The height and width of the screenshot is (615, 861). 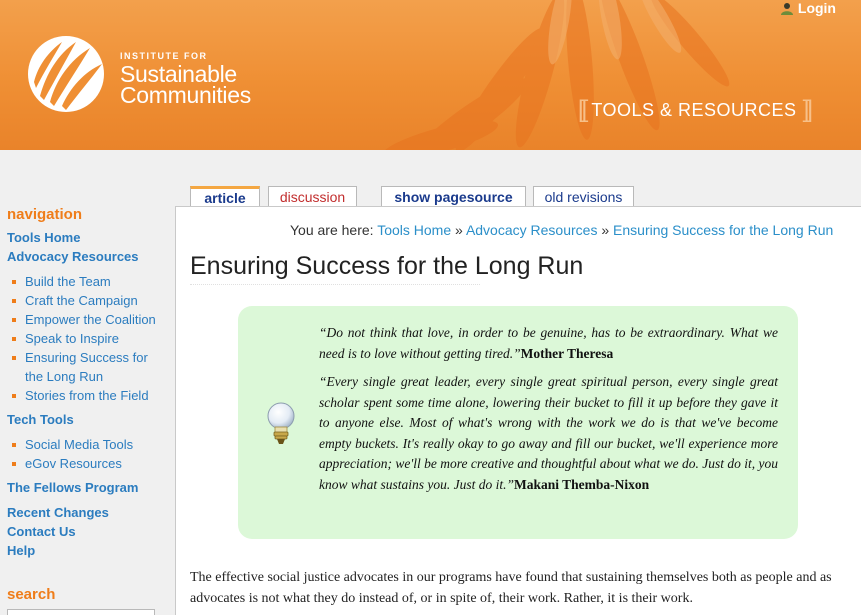 I want to click on quote-author: Makani Themba-Nixon, so click(x=582, y=484).